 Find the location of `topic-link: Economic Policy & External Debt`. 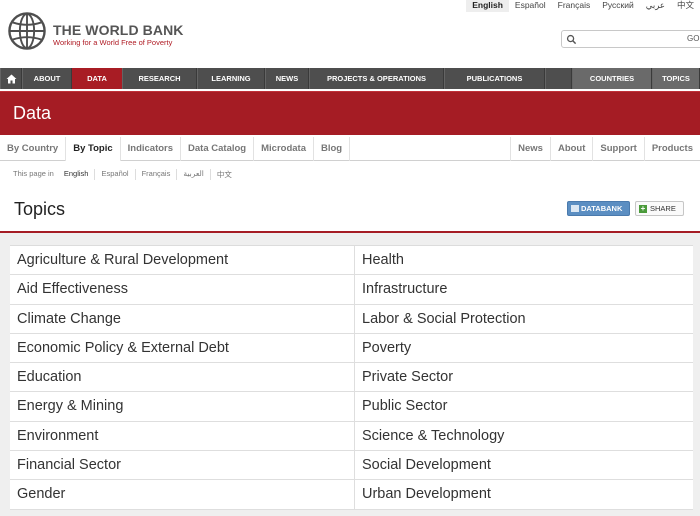

topic-link: Economic Policy & External Debt is located at coordinates (182, 348).